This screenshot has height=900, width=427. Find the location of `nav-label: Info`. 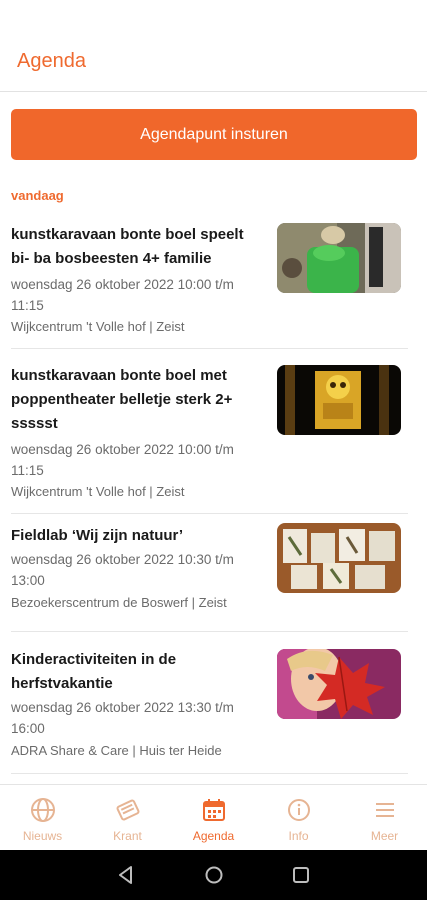

nav-label: Info is located at coordinates (298, 836).